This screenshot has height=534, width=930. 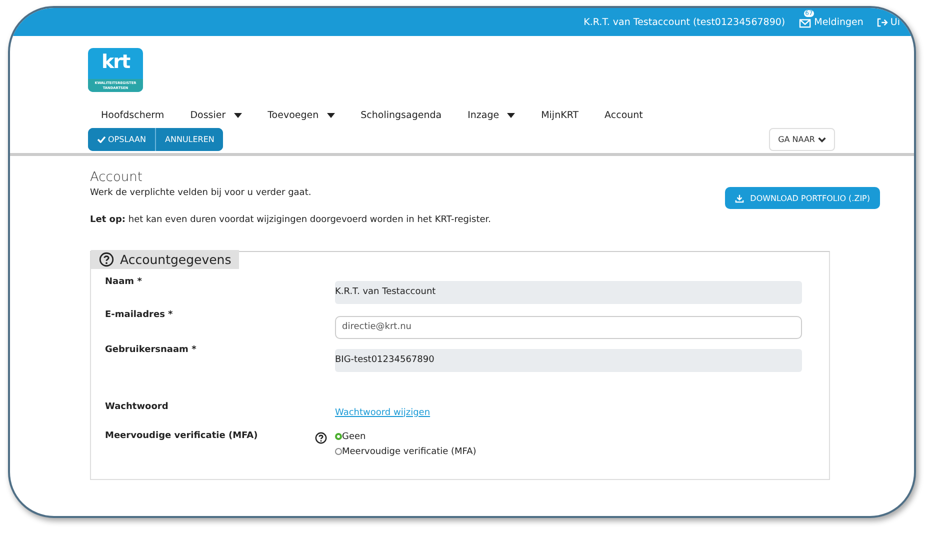 What do you see at coordinates (176, 259) in the screenshot?
I see `section-title: Accountgegevens` at bounding box center [176, 259].